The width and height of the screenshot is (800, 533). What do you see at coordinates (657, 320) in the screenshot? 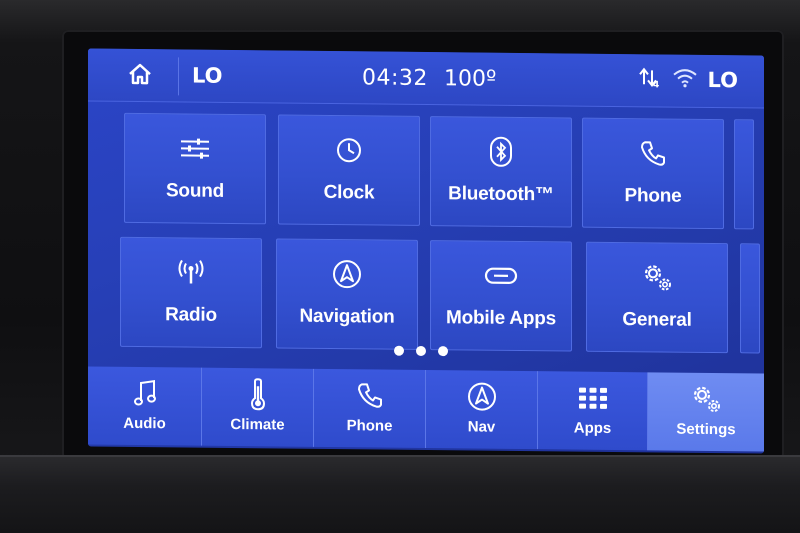
I see `tile-label: General` at bounding box center [657, 320].